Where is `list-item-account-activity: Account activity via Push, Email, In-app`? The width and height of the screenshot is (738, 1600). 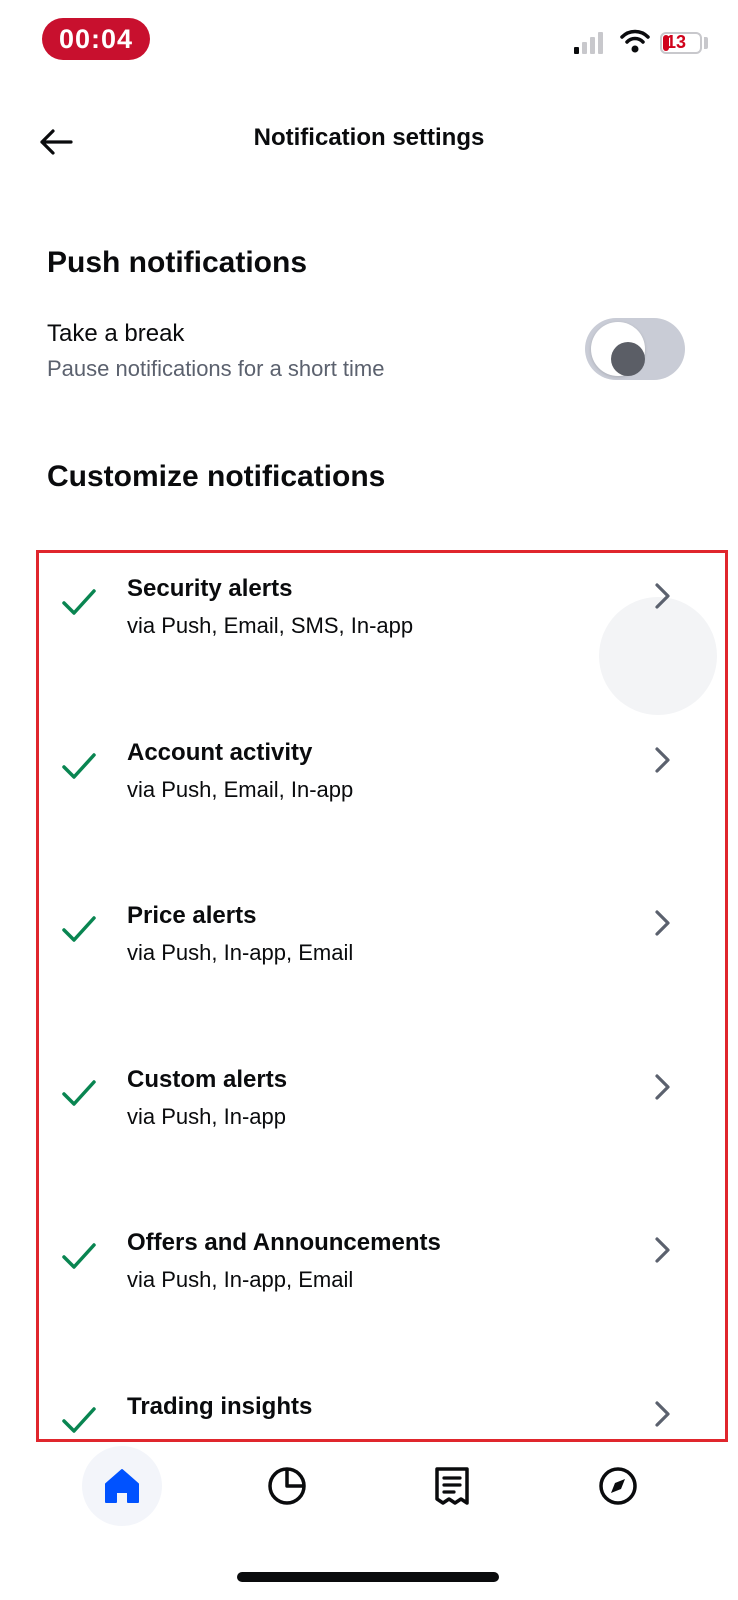 list-item-account-activity: Account activity via Push, Email, In-app is located at coordinates (382, 780).